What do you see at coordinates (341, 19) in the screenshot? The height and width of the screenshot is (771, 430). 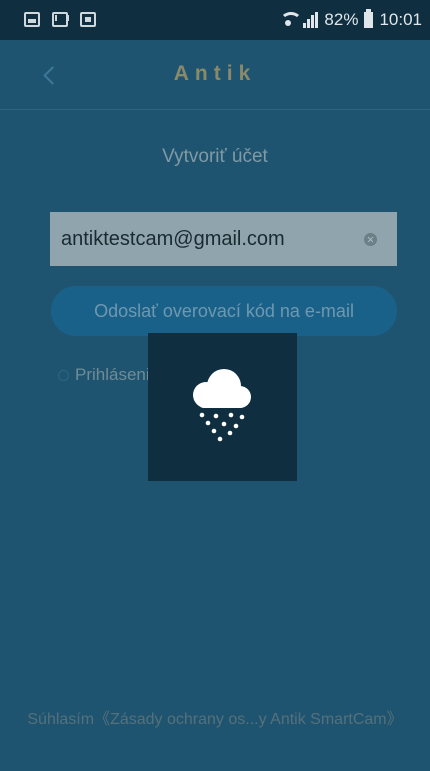 I see `battery-percent: 82%` at bounding box center [341, 19].